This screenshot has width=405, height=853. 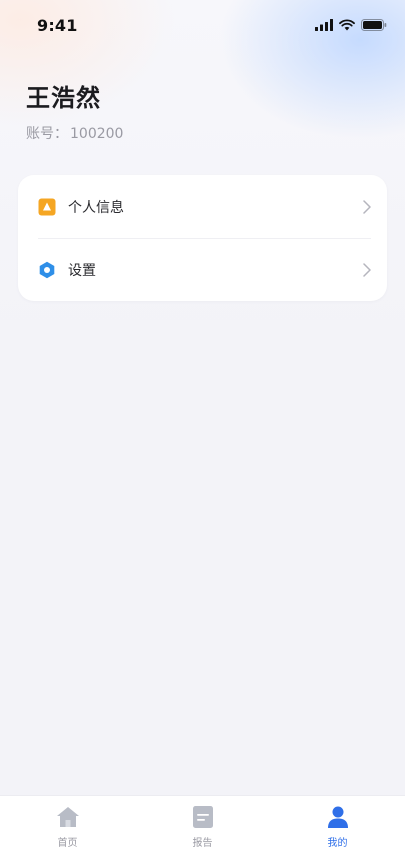 I want to click on tab-report: 报告, so click(x=202, y=824).